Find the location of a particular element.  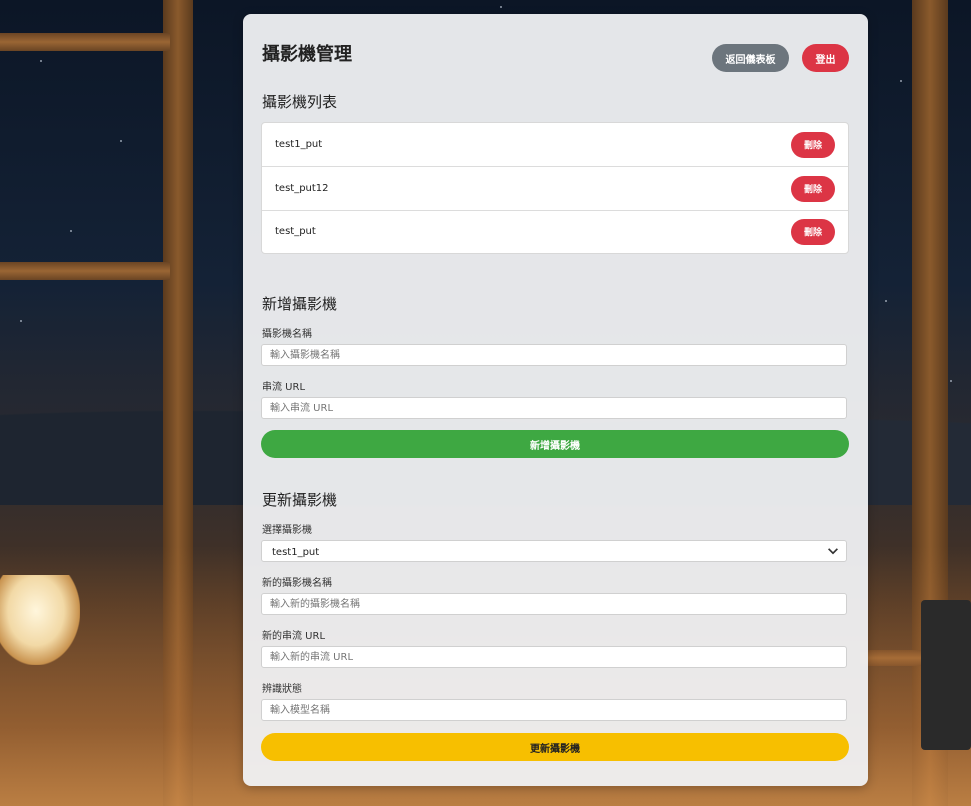

camera-list-heading: 攝影機列表 is located at coordinates (300, 102).